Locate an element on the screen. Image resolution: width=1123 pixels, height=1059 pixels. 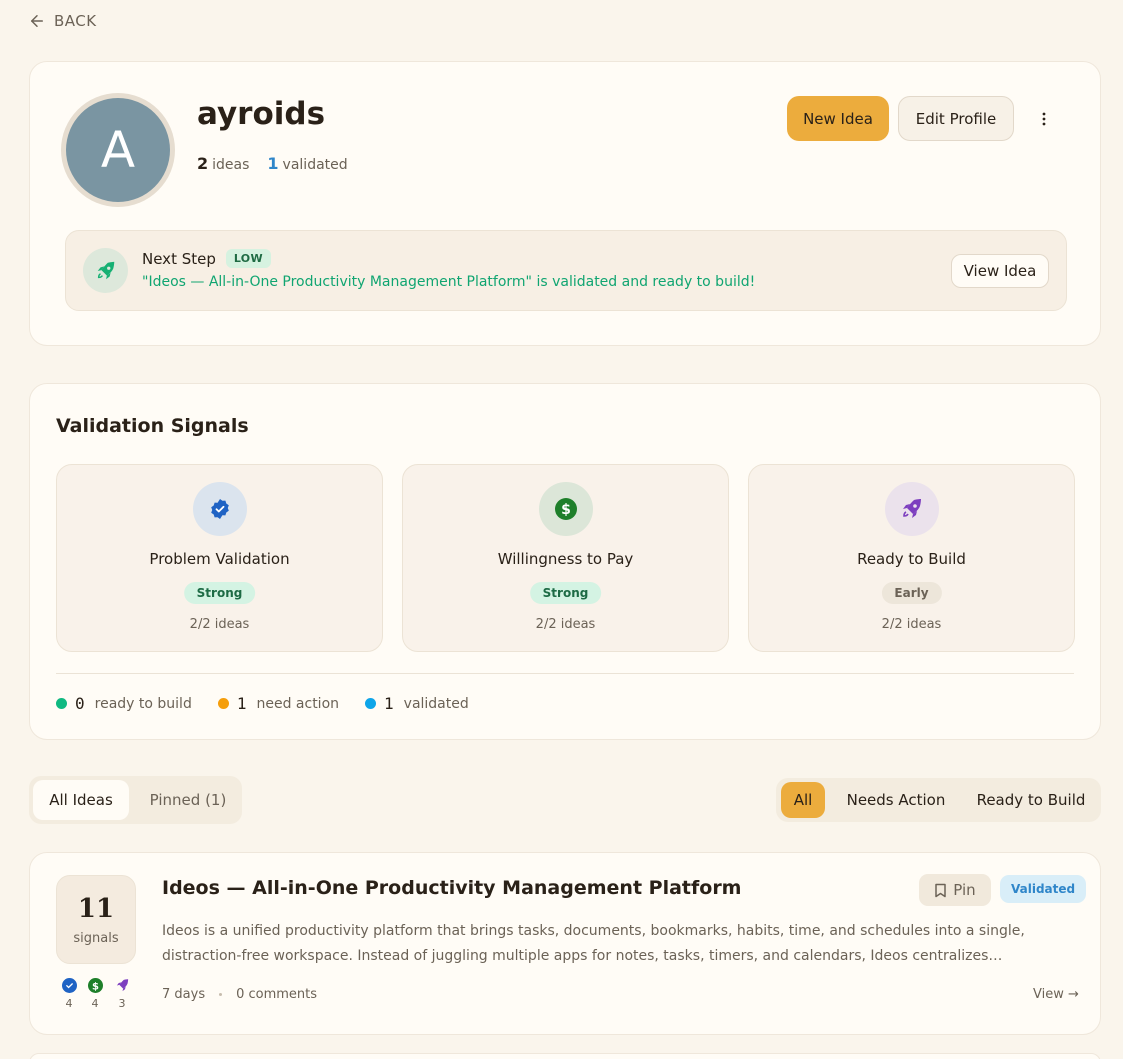
tab-pinned: Pinned (1) is located at coordinates (188, 800).